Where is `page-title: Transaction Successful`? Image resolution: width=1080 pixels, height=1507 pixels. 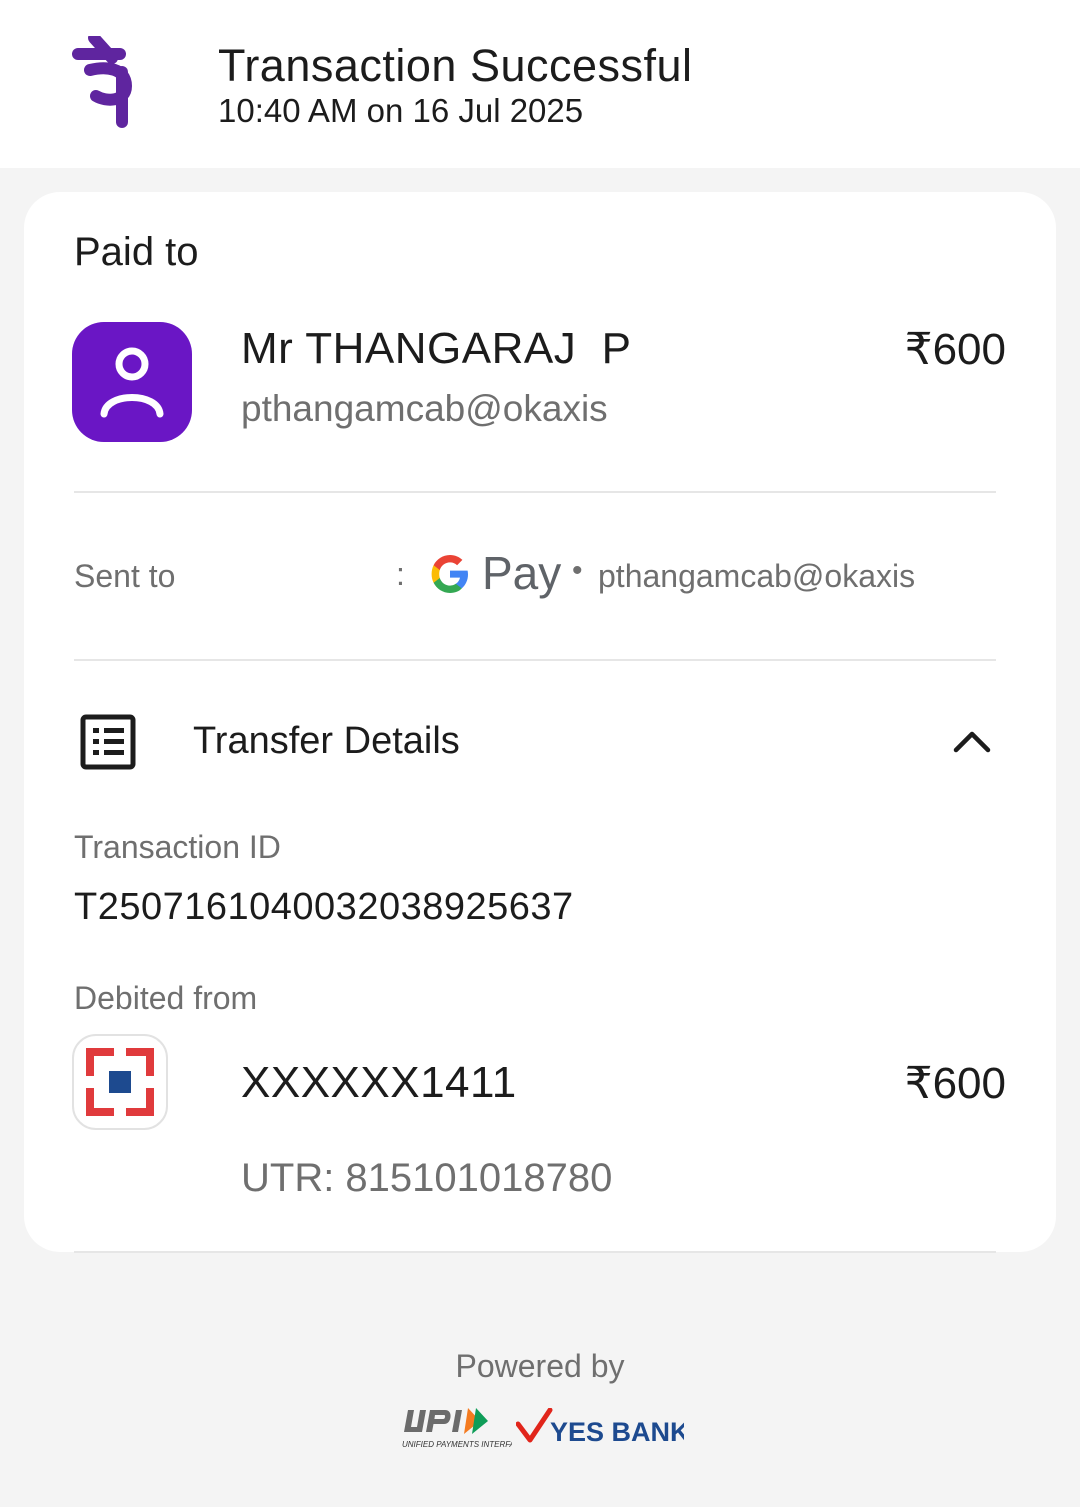 page-title: Transaction Successful is located at coordinates (455, 65).